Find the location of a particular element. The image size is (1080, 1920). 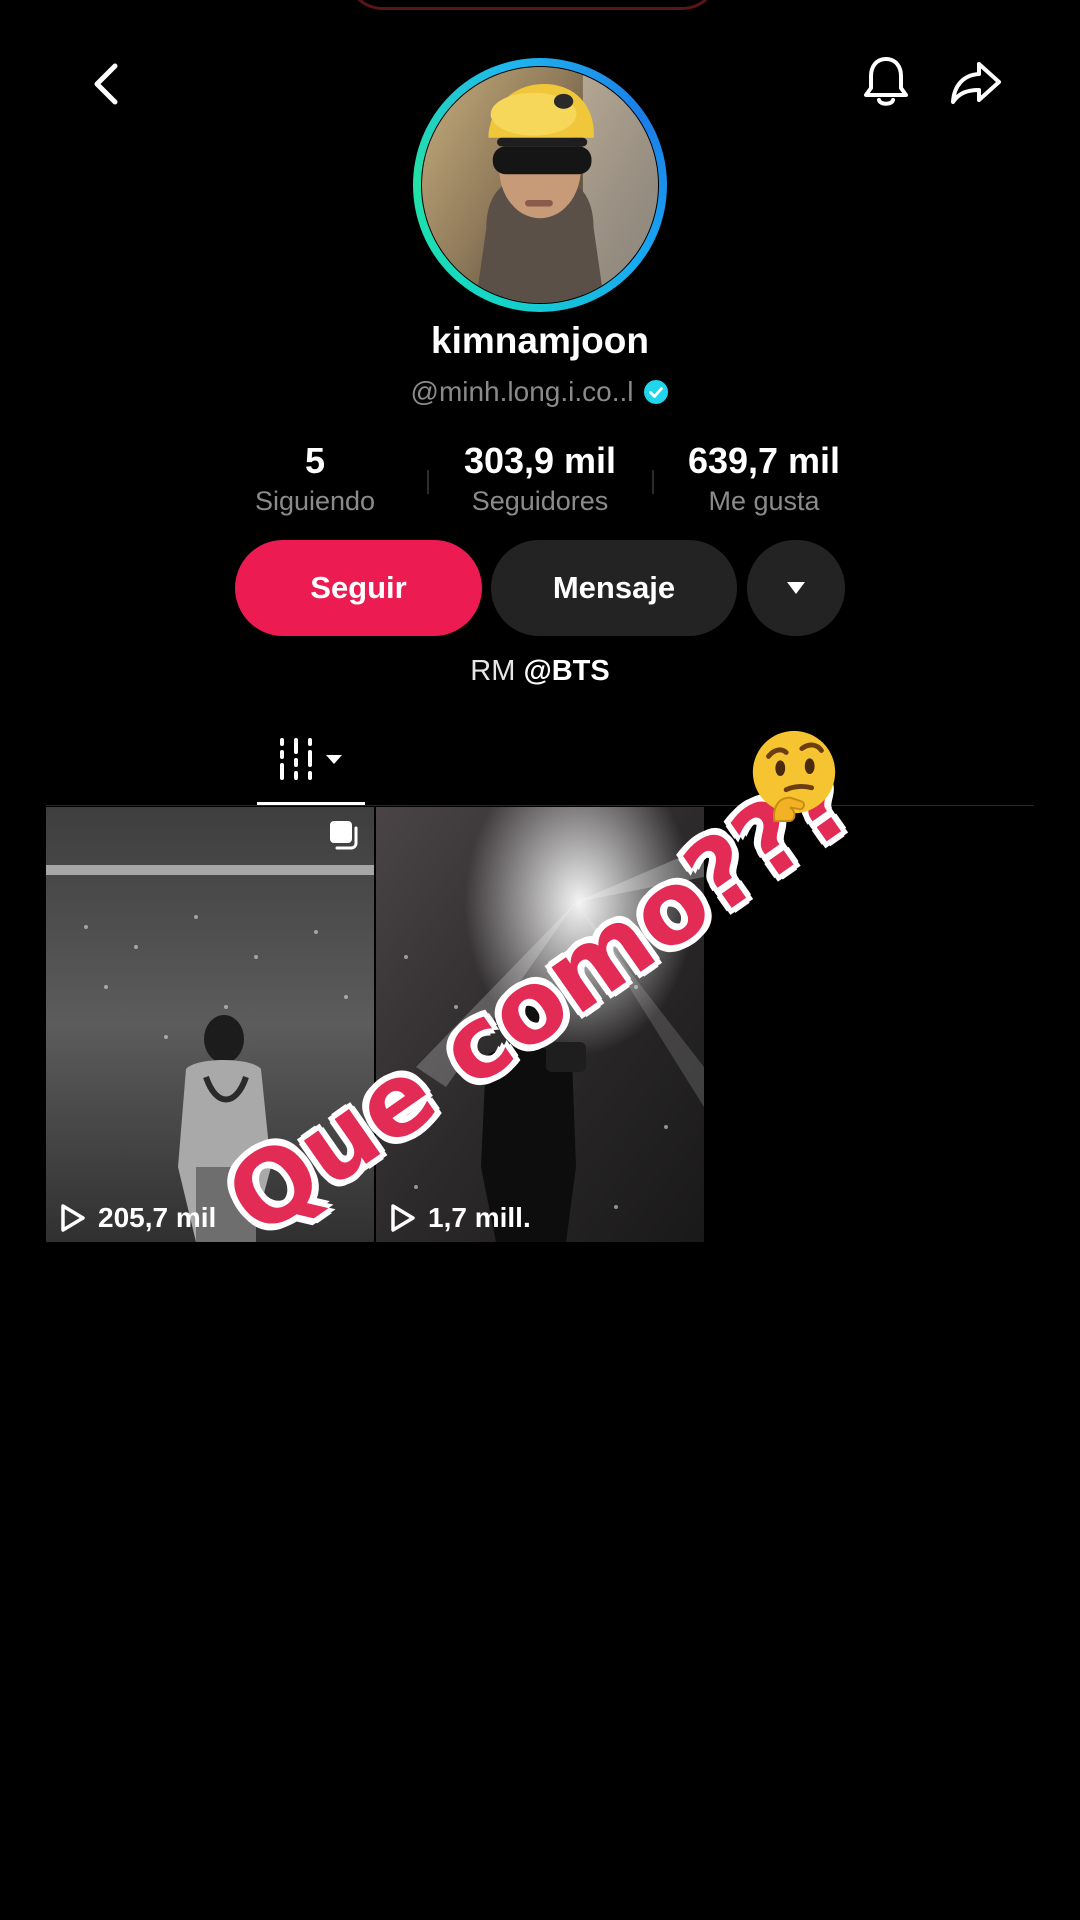

stat-followers: 303,9 mil Seguidores is located at coordinates (540, 478).